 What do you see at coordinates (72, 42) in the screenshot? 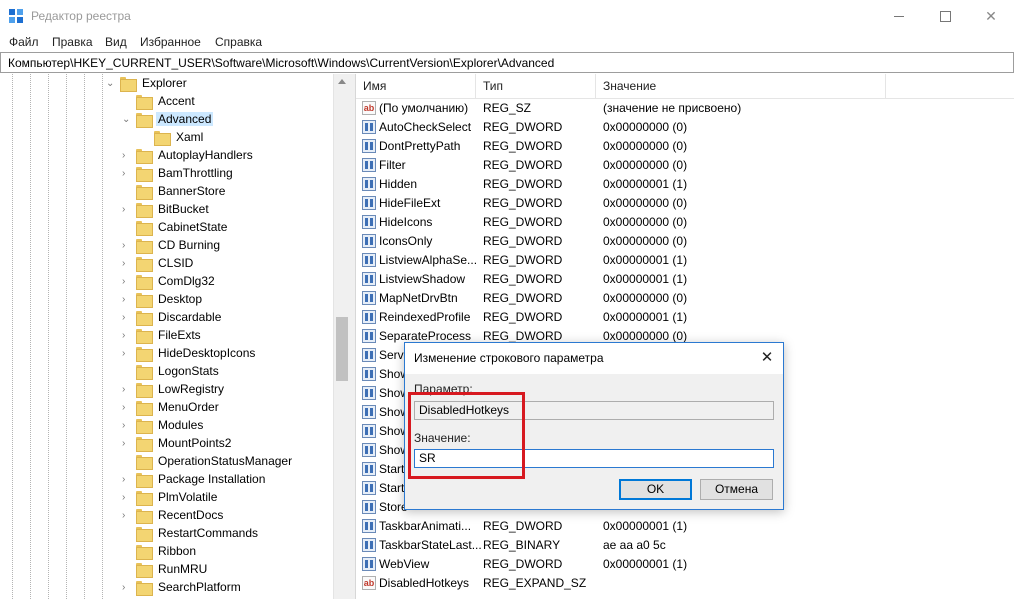
I see `menu-edit: Правка` at bounding box center [72, 42].